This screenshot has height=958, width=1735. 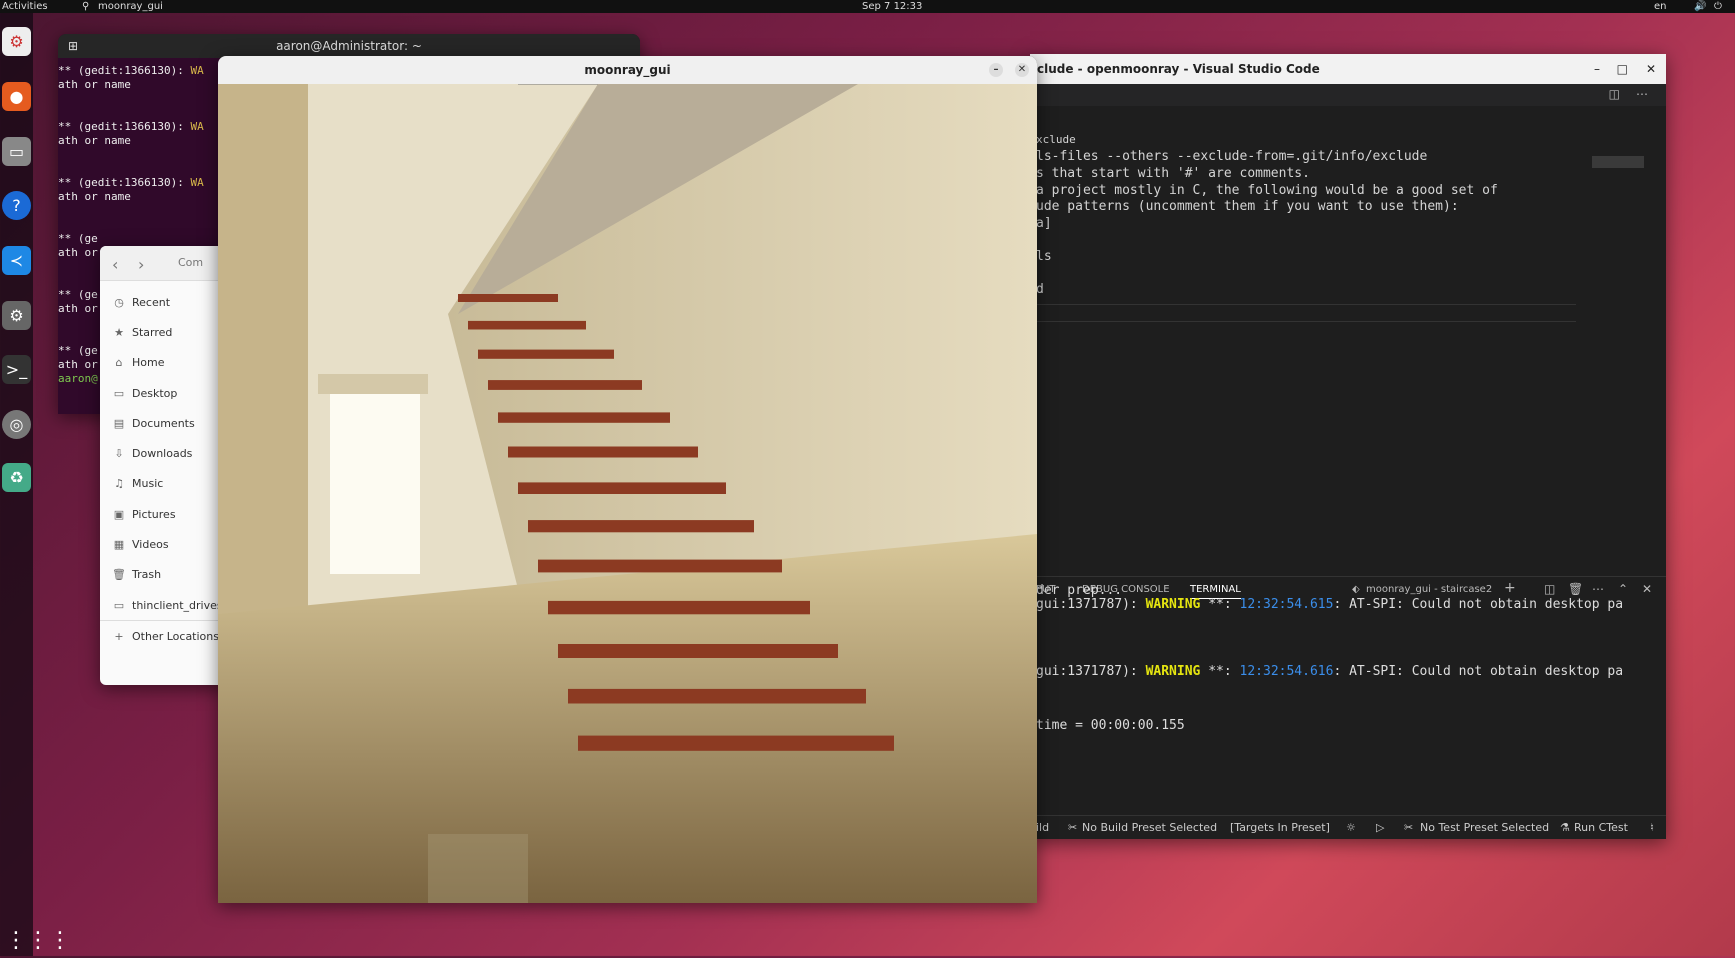 What do you see at coordinates (1549, 589) in the screenshot?
I see `split-terminal-icon: ◫` at bounding box center [1549, 589].